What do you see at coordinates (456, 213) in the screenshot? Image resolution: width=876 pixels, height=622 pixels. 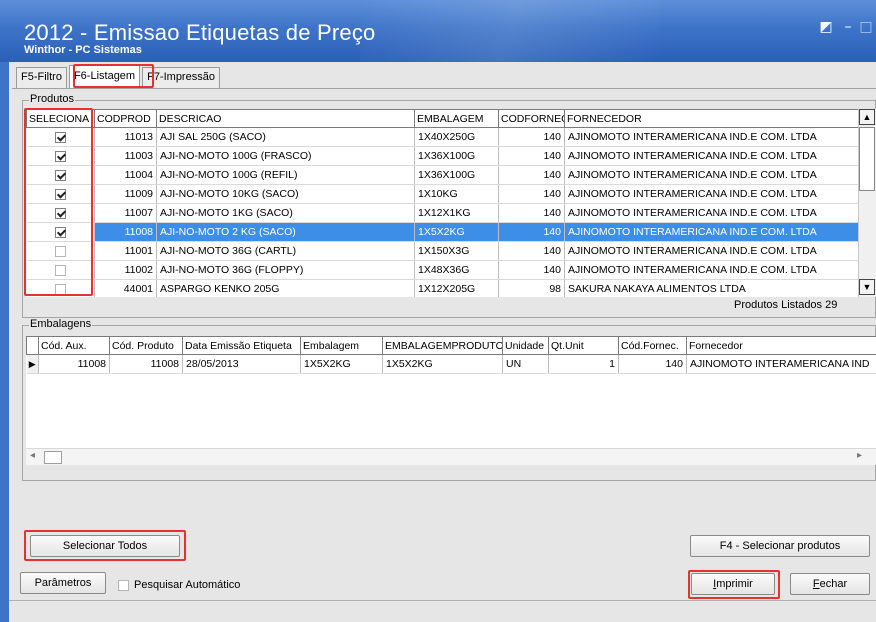 I see `embalagem-cell: 1X12X1KG` at bounding box center [456, 213].